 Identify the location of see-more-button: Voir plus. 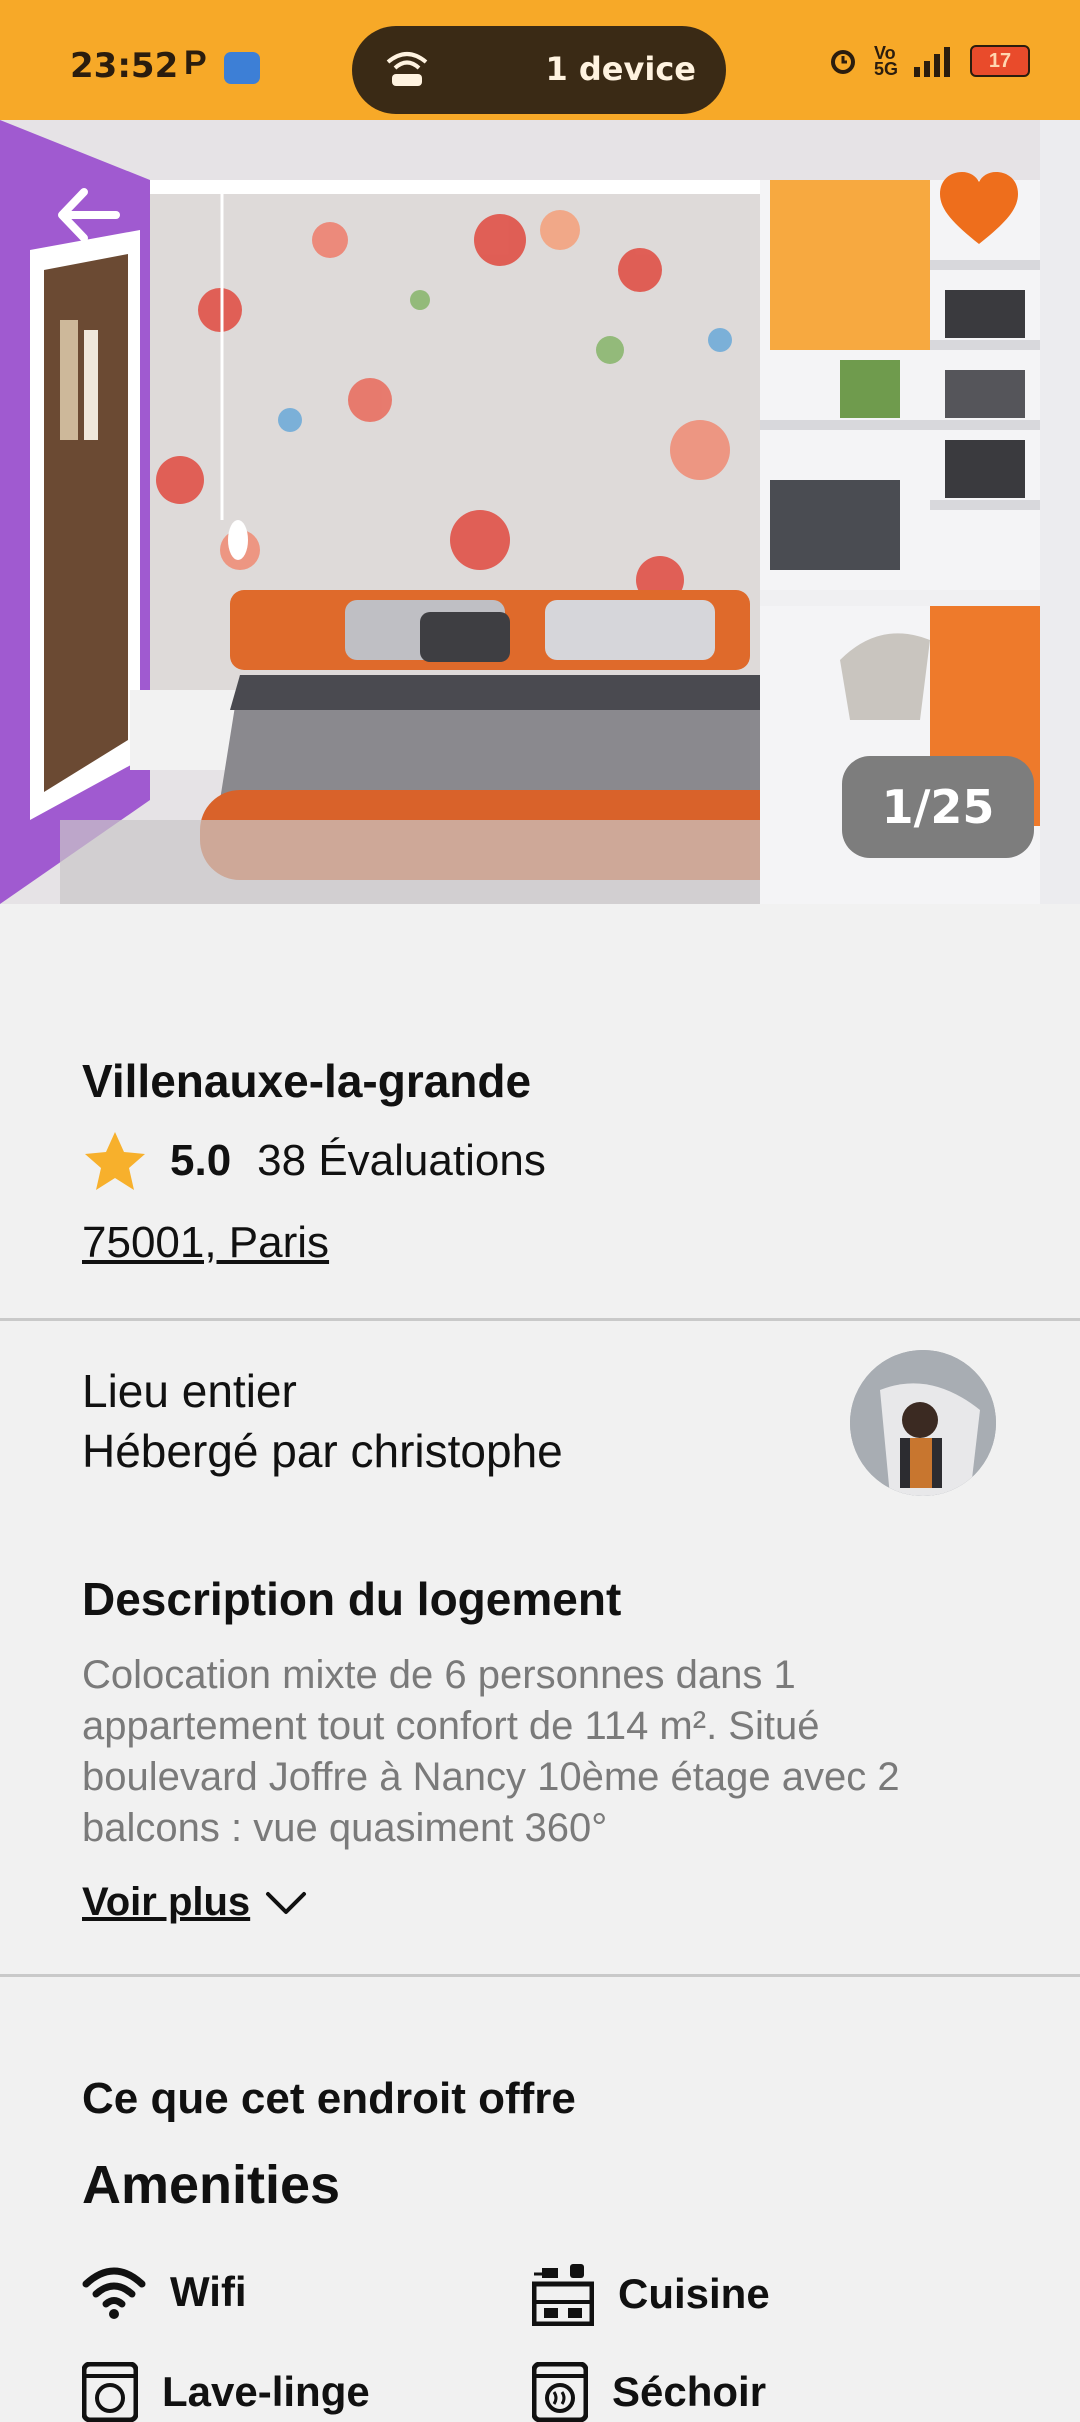
(195, 1902).